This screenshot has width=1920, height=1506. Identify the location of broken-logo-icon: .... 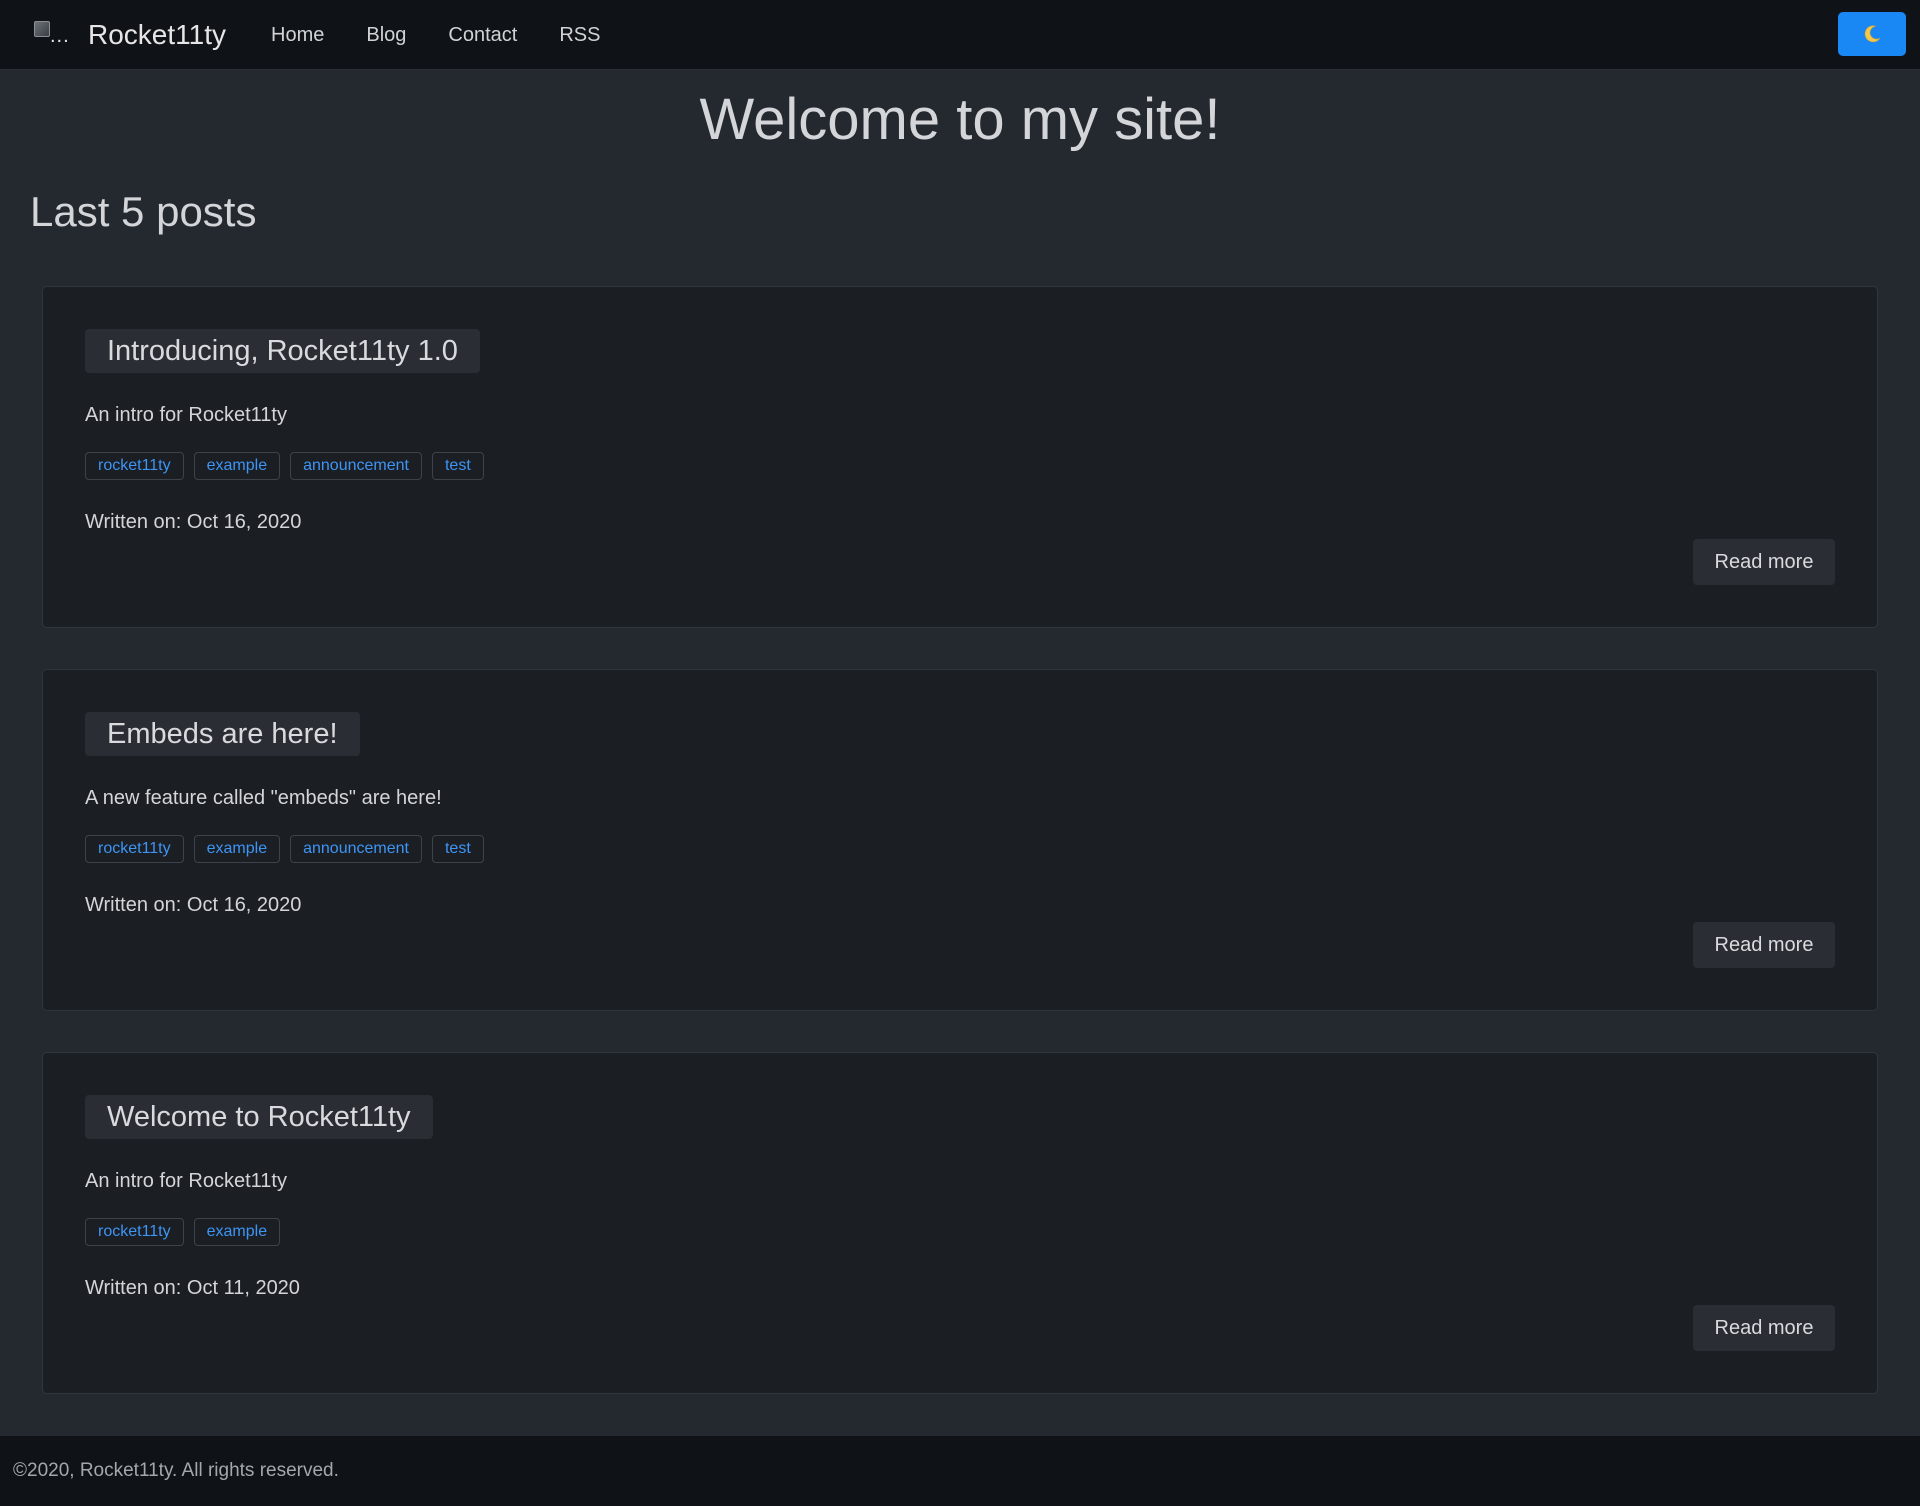
(54, 35).